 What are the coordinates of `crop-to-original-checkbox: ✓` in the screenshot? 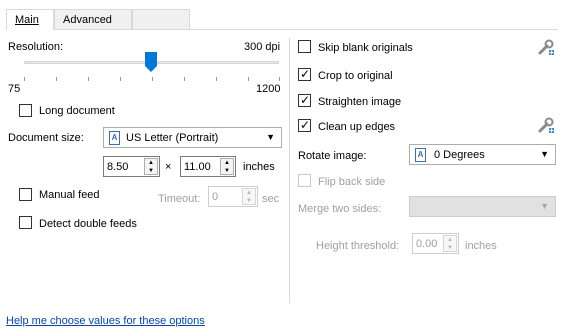 It's located at (304, 74).